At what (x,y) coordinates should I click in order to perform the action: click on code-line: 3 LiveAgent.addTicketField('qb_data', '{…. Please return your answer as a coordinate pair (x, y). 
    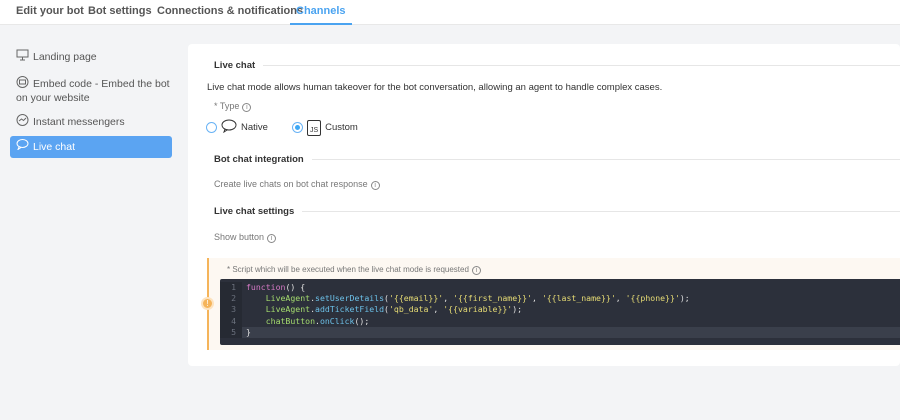
    Looking at the image, I should click on (560, 310).